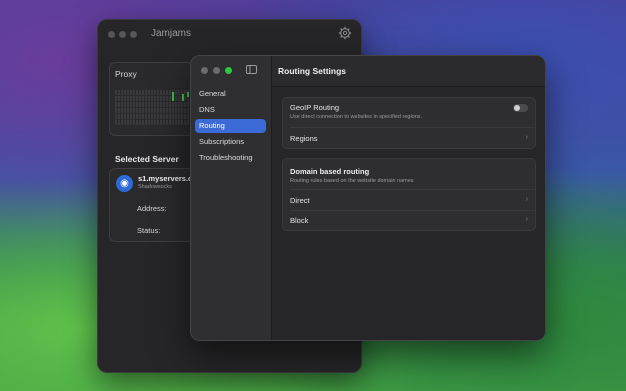 This screenshot has width=626, height=391. Describe the element at coordinates (230, 158) in the screenshot. I see `sidebar-item-troubleshooting: Troubleshooting` at that location.